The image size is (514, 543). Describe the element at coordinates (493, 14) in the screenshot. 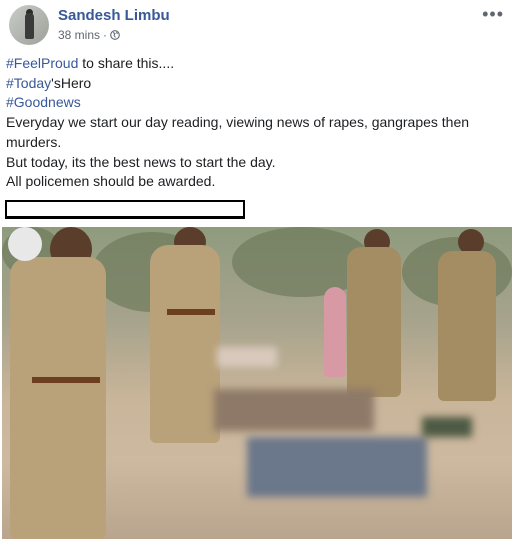

I see `more-options-icon: •••` at that location.